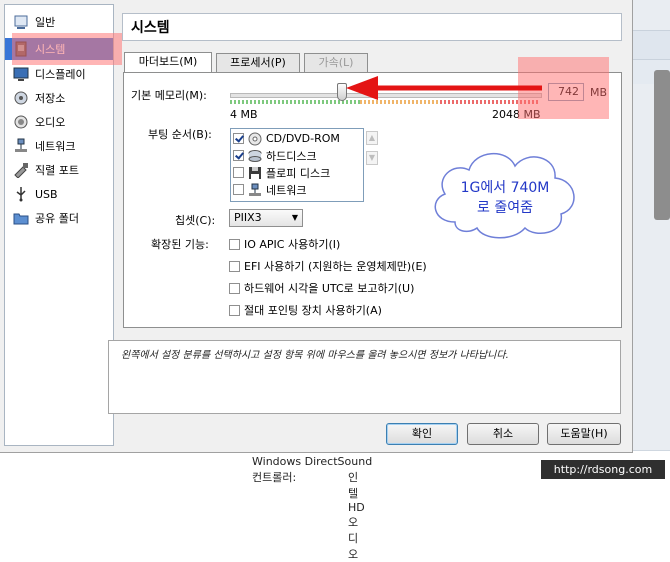 Image resolution: width=670 pixels, height=562 pixels. I want to click on annotation-arrow-icon, so click(444, 88).